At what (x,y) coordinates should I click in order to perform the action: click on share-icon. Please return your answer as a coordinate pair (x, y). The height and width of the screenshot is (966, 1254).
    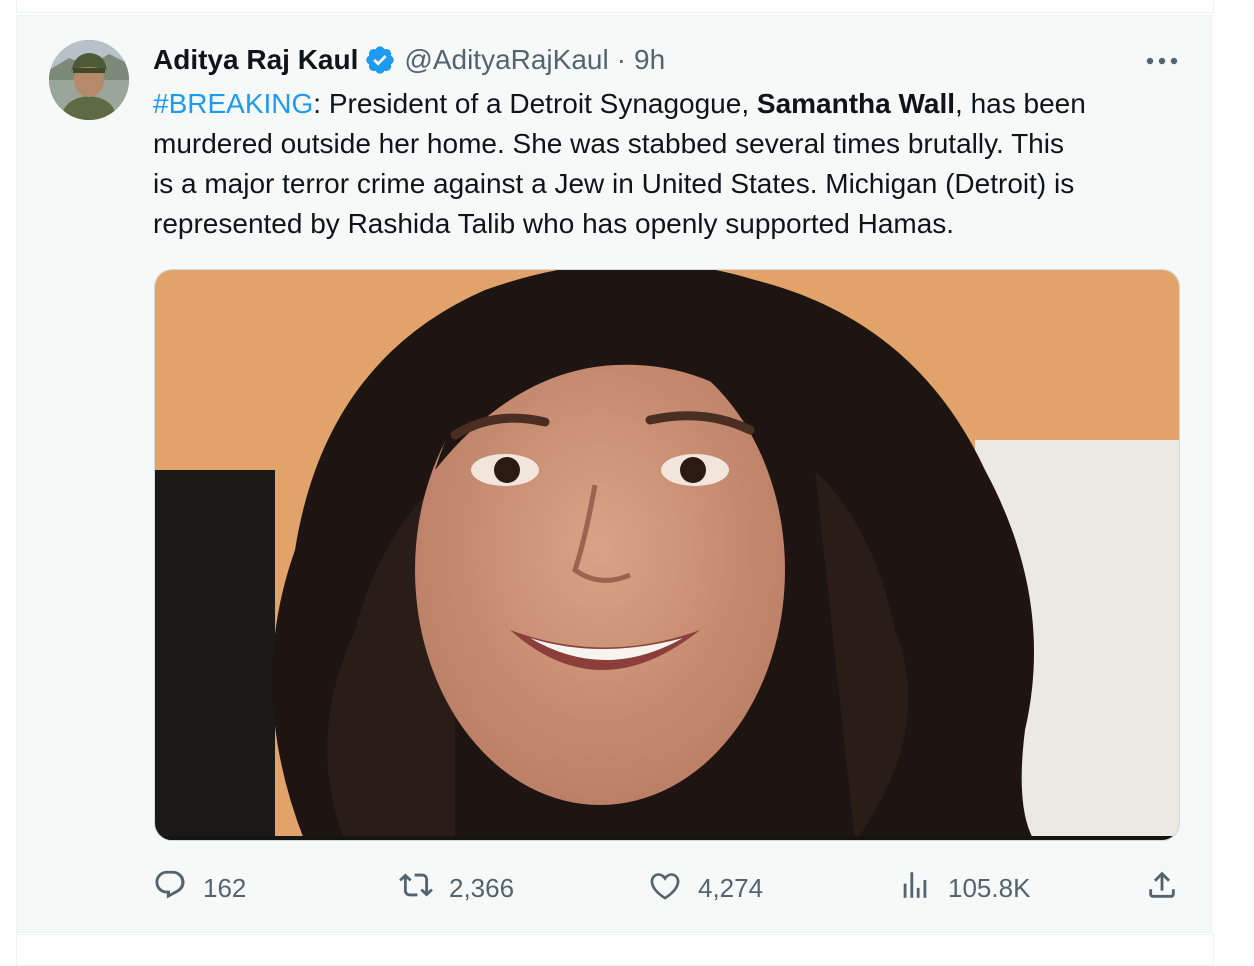
    Looking at the image, I should click on (1162, 888).